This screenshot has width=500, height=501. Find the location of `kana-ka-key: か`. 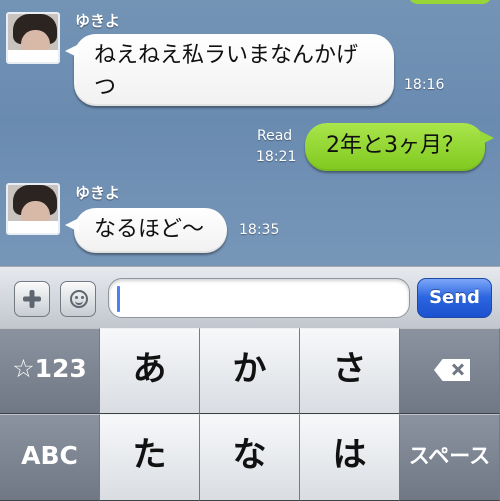

kana-ka-key: か is located at coordinates (250, 371).